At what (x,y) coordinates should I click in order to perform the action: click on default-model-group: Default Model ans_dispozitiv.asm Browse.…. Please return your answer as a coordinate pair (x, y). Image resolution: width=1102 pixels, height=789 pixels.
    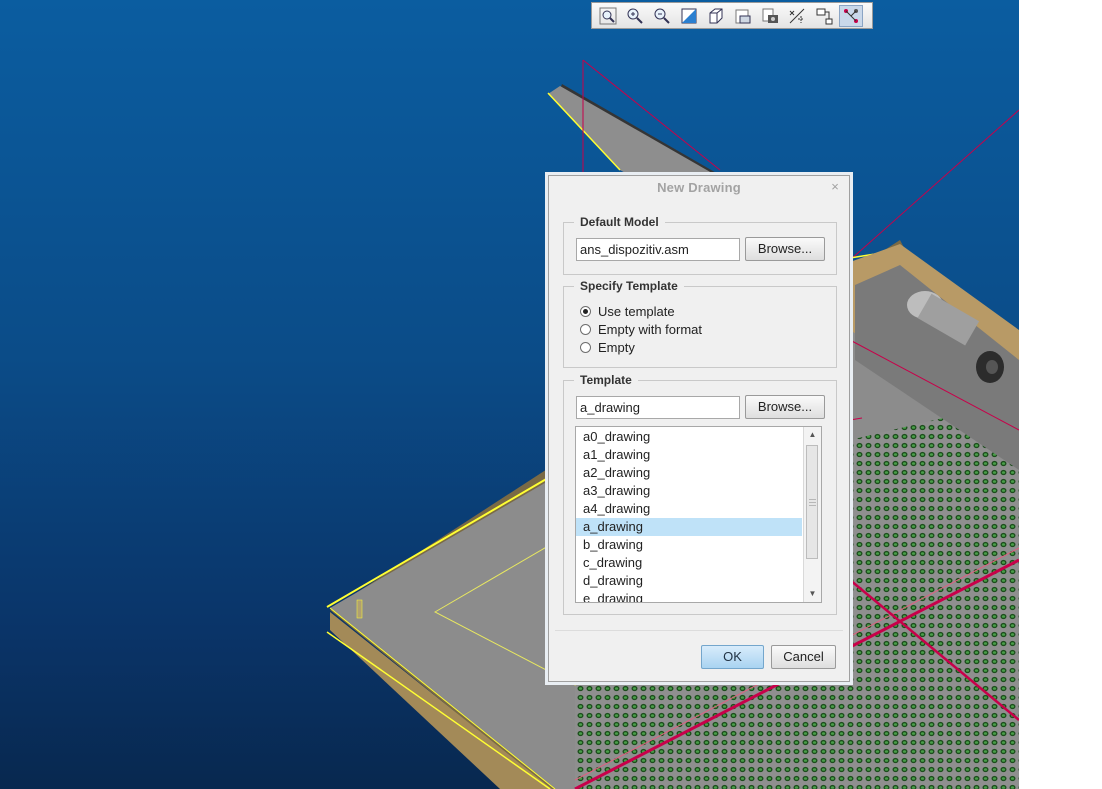
    Looking at the image, I should click on (700, 245).